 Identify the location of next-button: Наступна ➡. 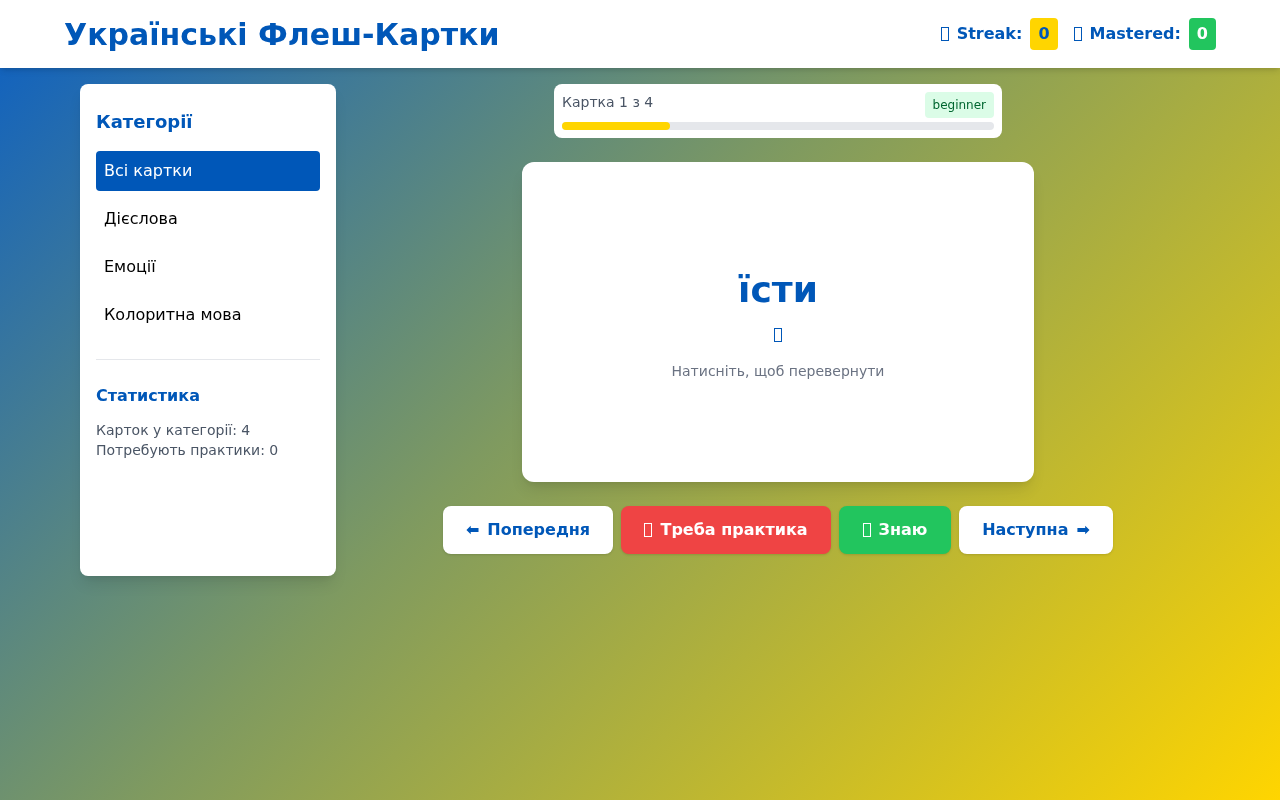
(1036, 530).